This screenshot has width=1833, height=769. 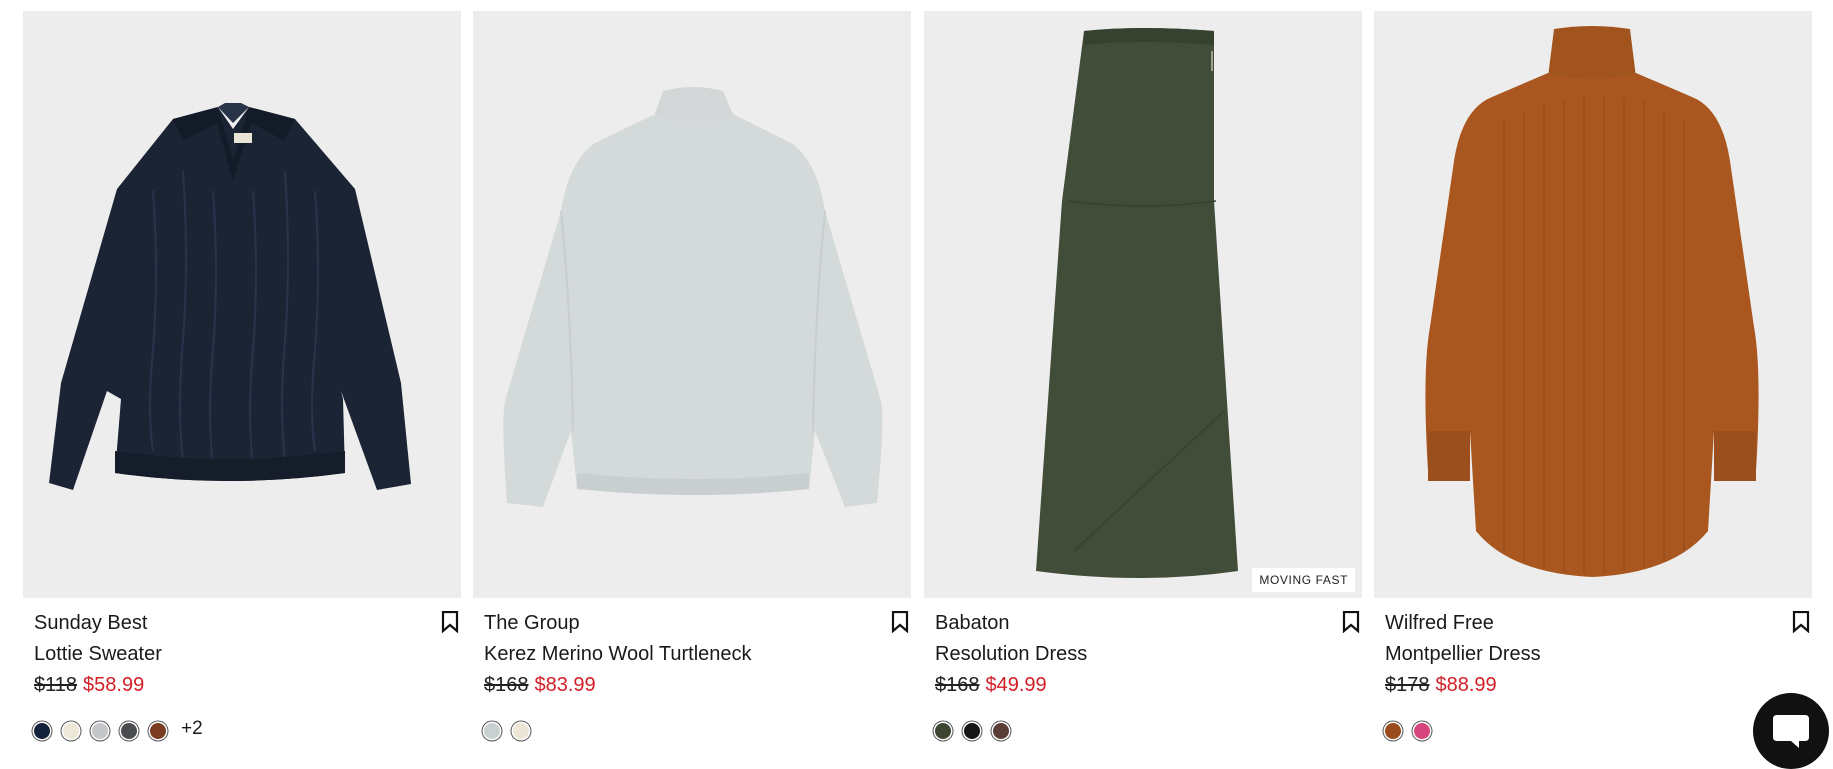 I want to click on product-price: $168 $49.99, so click(x=991, y=685).